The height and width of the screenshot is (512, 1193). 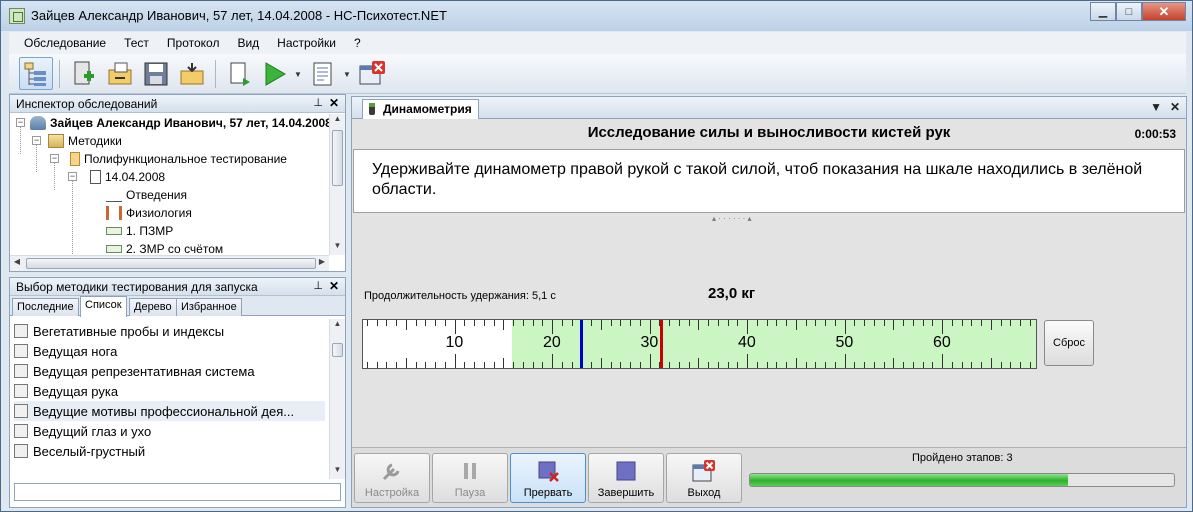 I want to click on tree-item-pzmr: 1. ПЗМР, so click(x=139, y=231).